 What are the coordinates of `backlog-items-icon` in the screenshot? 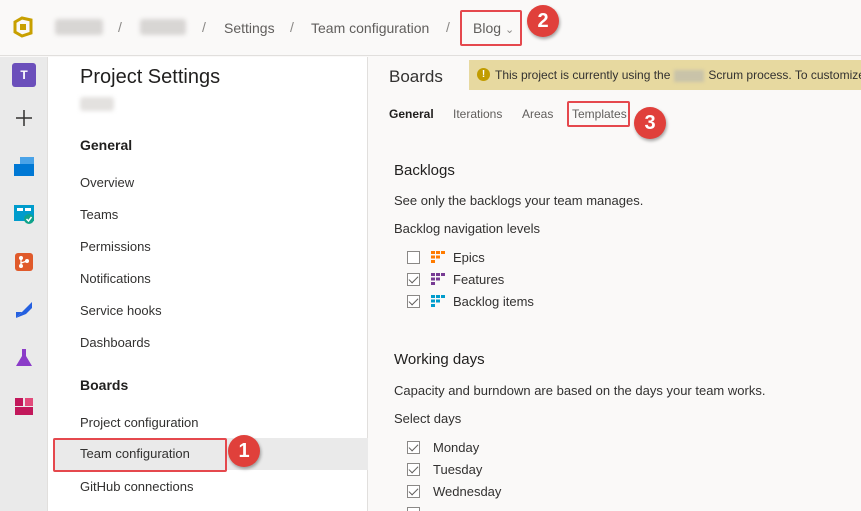 It's located at (438, 301).